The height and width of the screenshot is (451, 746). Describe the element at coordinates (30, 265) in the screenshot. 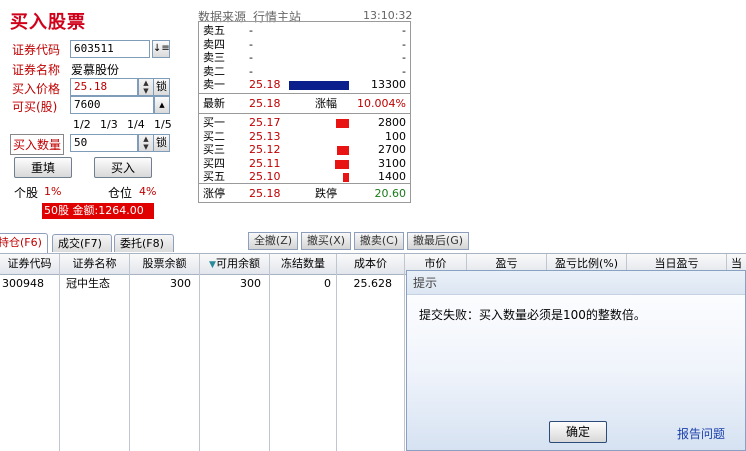

I see `col-code: 证券代码` at that location.